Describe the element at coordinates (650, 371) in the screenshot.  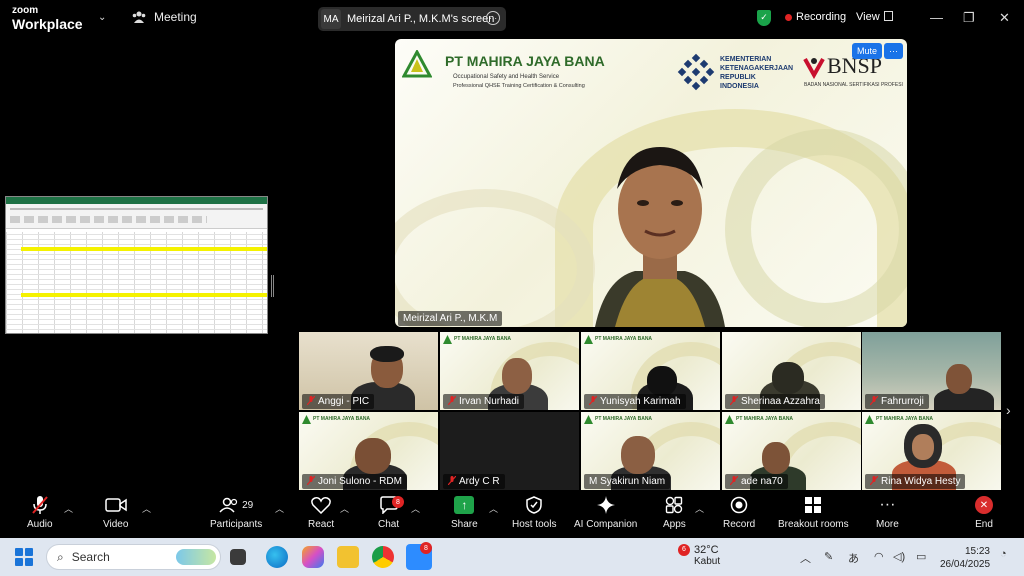
I see `participant-tile: PT MAHIRA JAYA BANA Yunisyah Karimah` at that location.